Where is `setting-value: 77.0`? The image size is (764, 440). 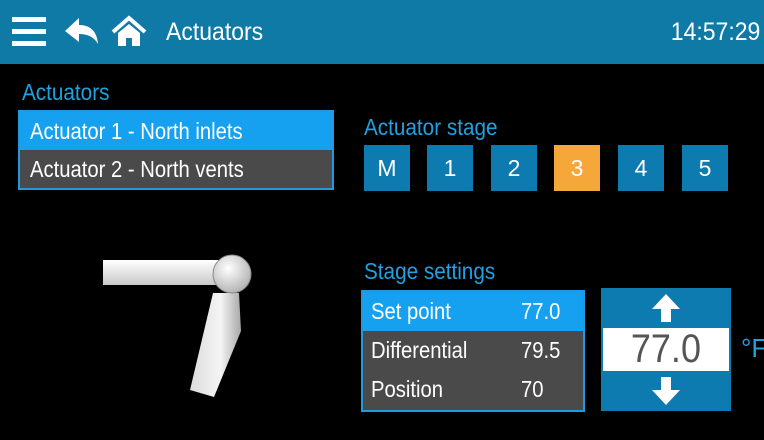 setting-value: 77.0 is located at coordinates (541, 311).